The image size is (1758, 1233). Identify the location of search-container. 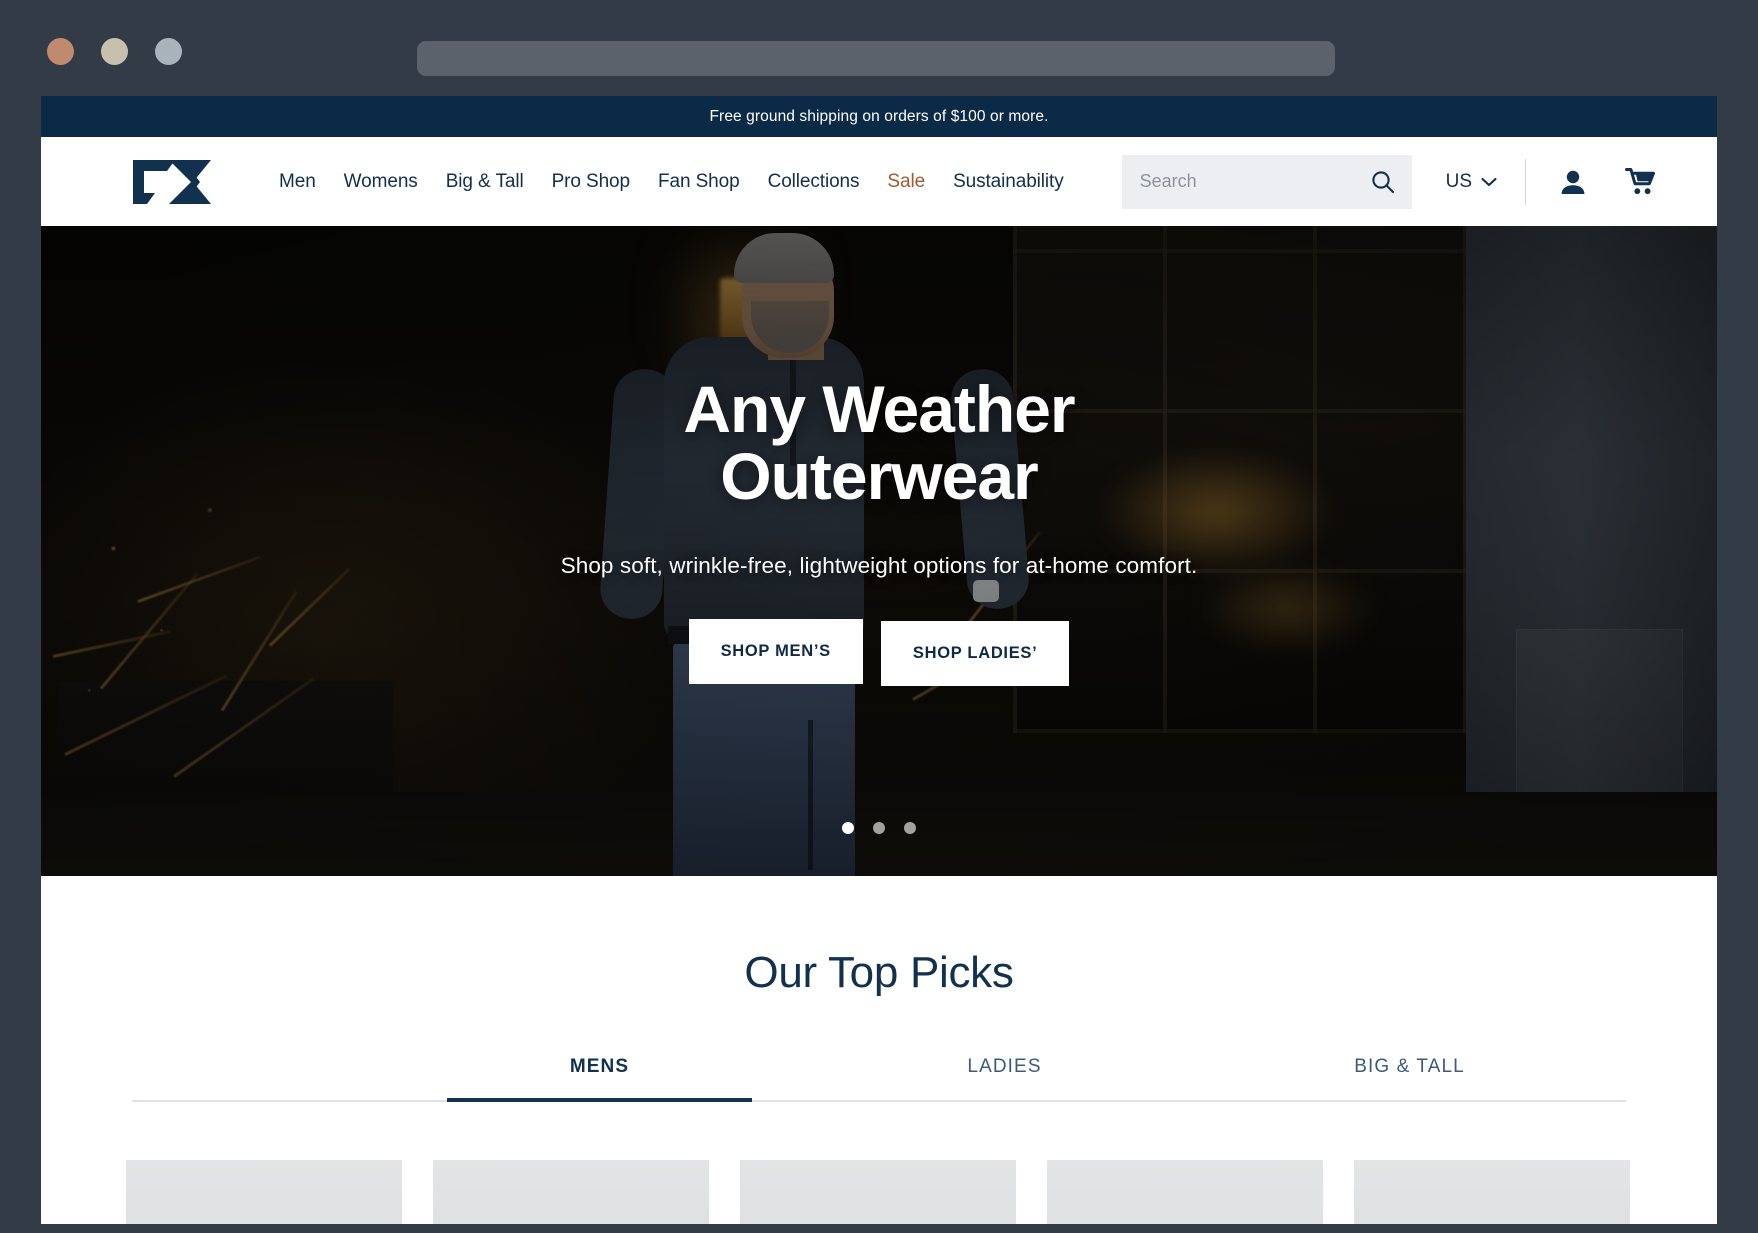
(1266, 181).